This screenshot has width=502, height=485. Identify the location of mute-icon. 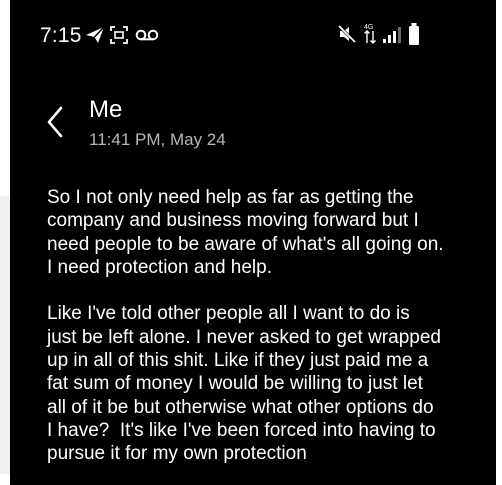
(347, 34).